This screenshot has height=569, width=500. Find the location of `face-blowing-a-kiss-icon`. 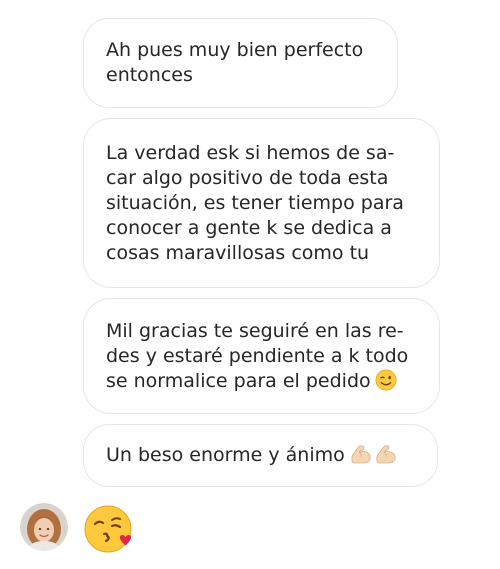

face-blowing-a-kiss-icon is located at coordinates (109, 529).